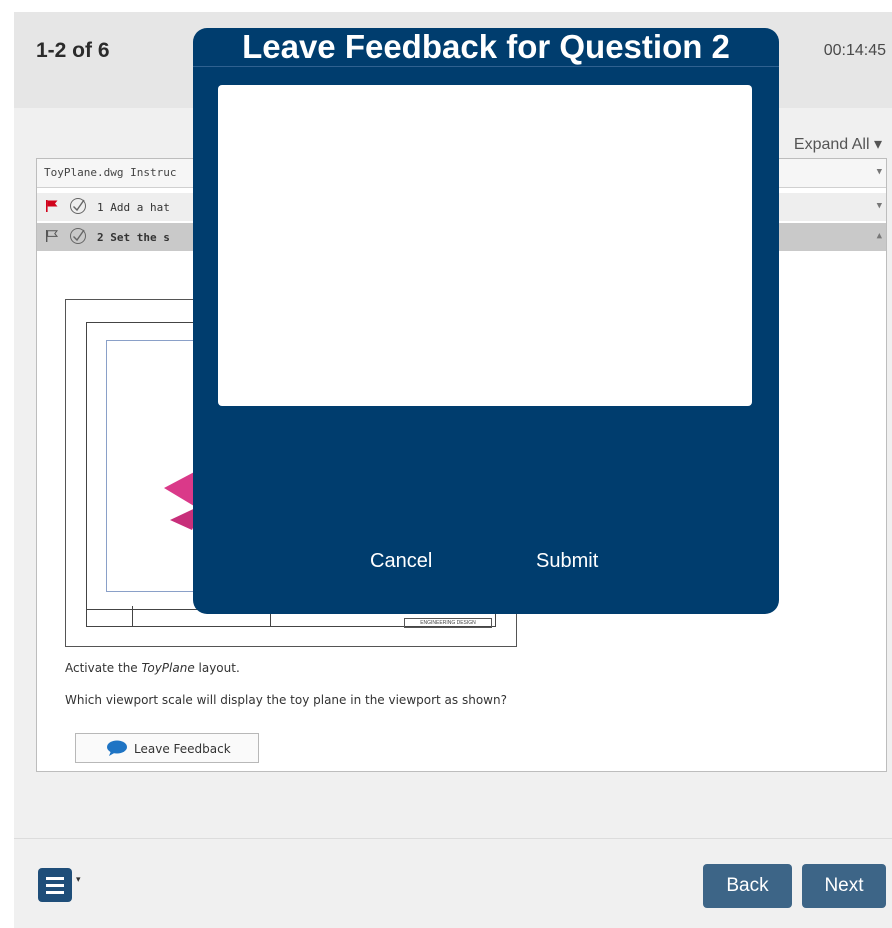 The width and height of the screenshot is (892, 928). Describe the element at coordinates (52, 206) in the screenshot. I see `flag-icon` at that location.